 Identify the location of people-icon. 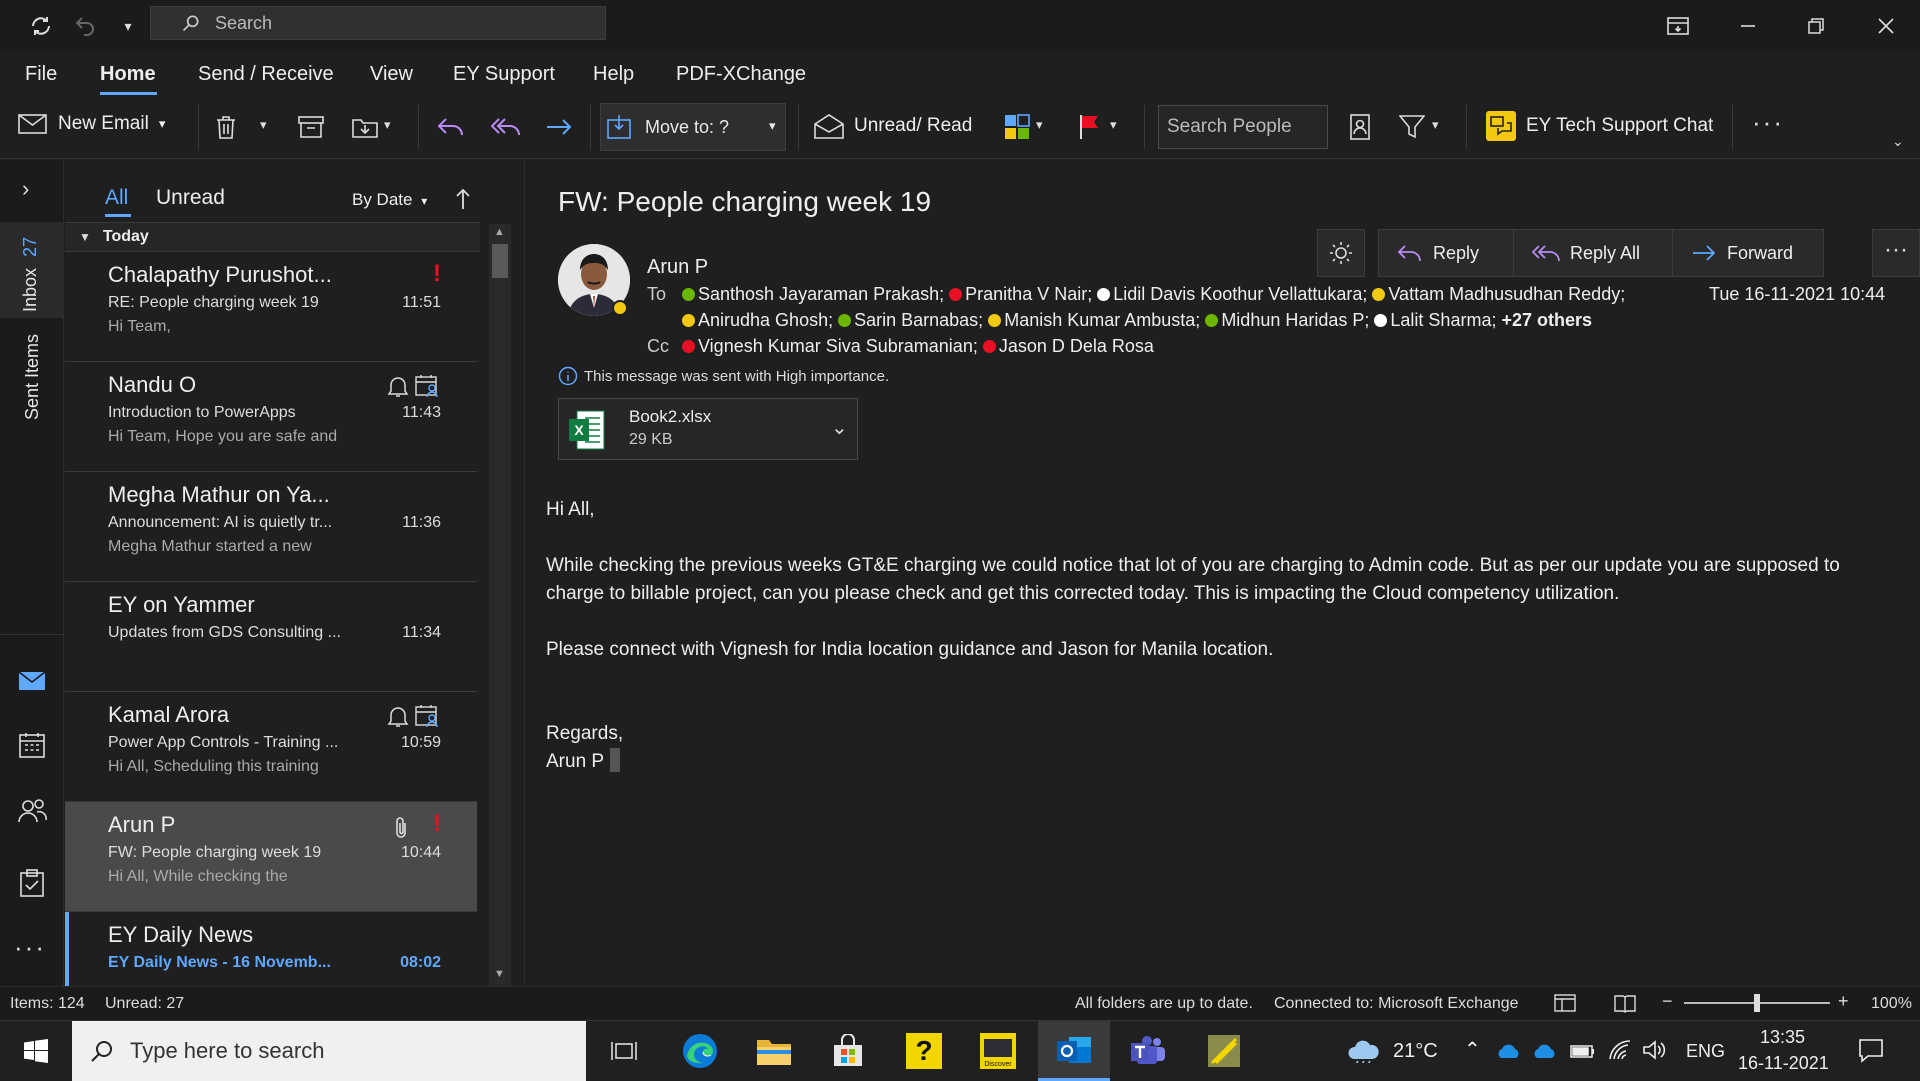
(32, 811).